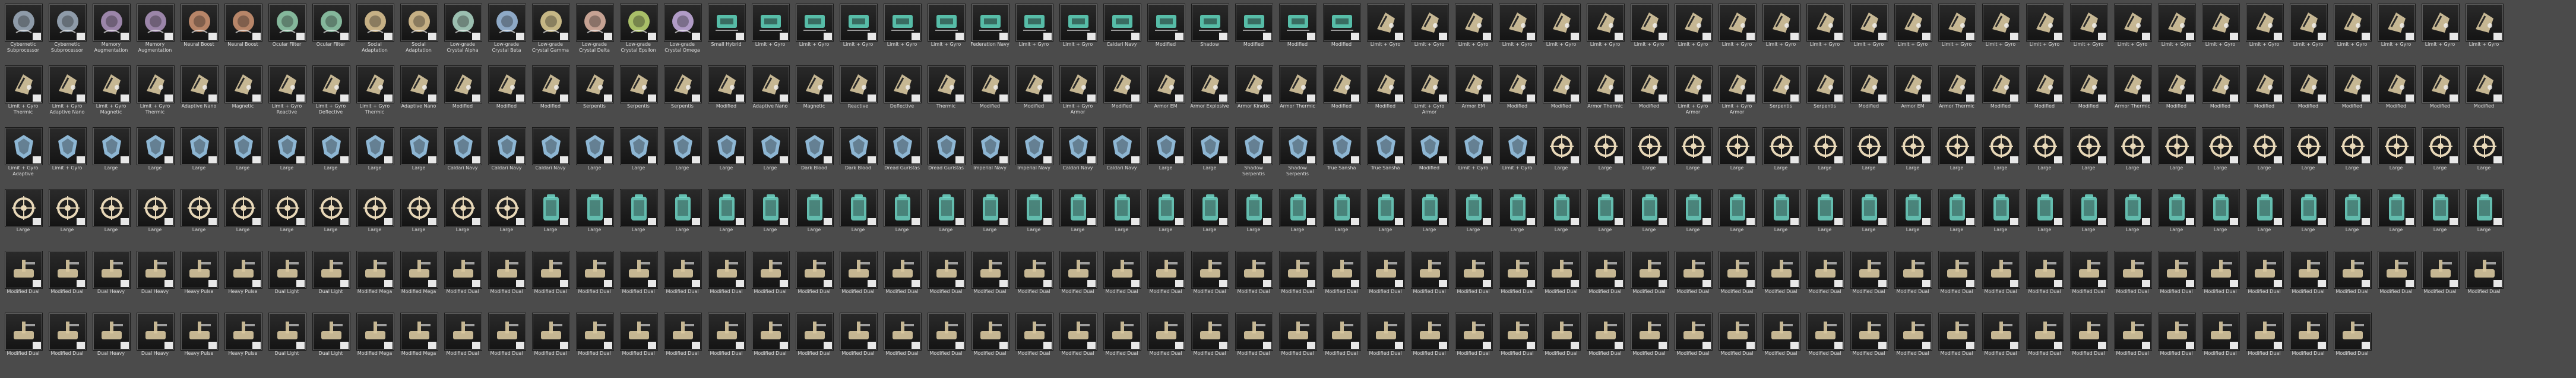 The image size is (2576, 378). I want to click on item-tile: Dual Light, so click(330, 279).